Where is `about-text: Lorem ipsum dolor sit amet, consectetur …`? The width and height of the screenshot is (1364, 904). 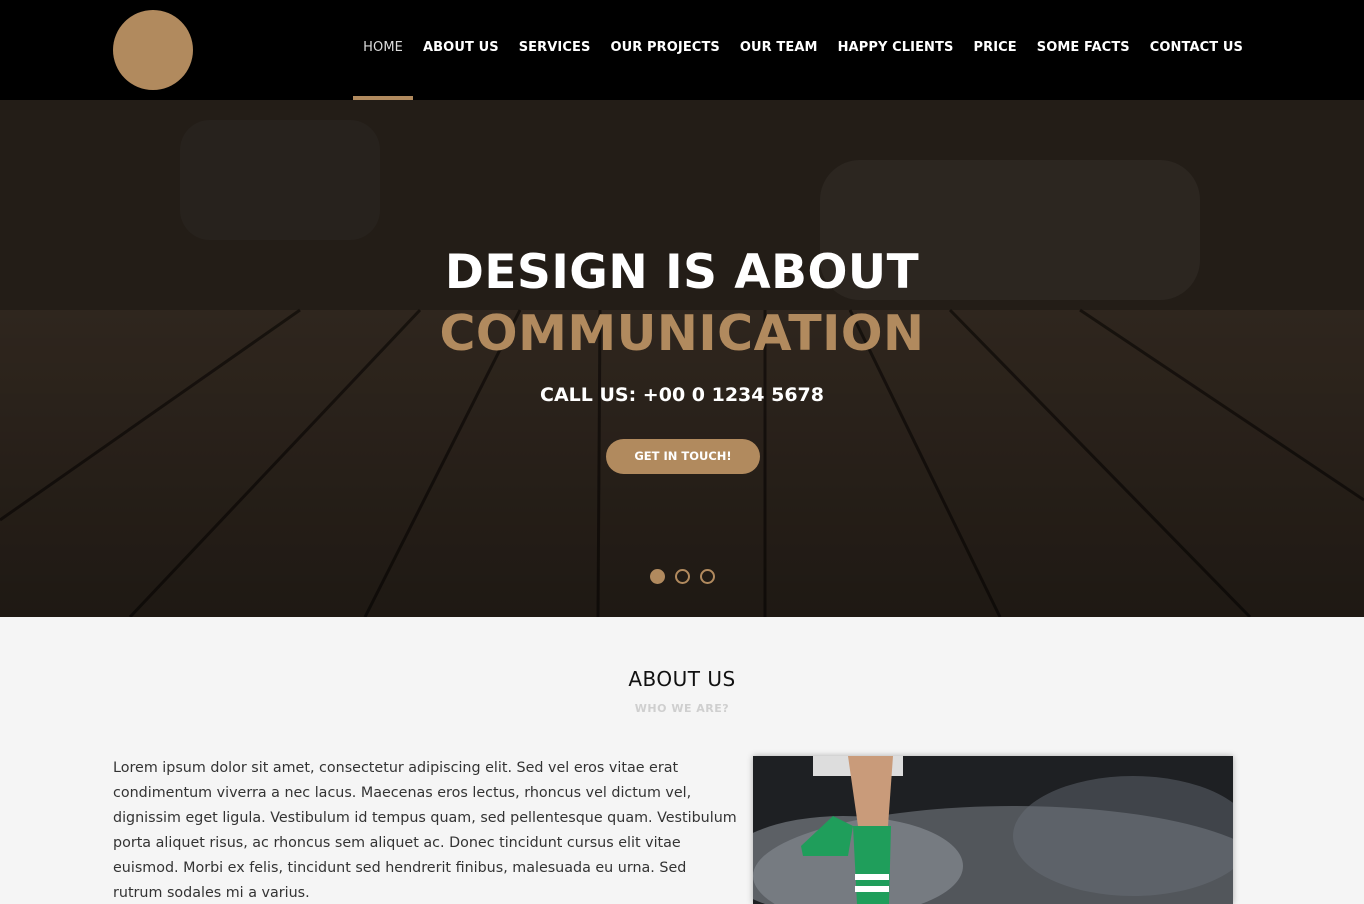
about-text: Lorem ipsum dolor sit amet, consectetur … is located at coordinates (425, 830).